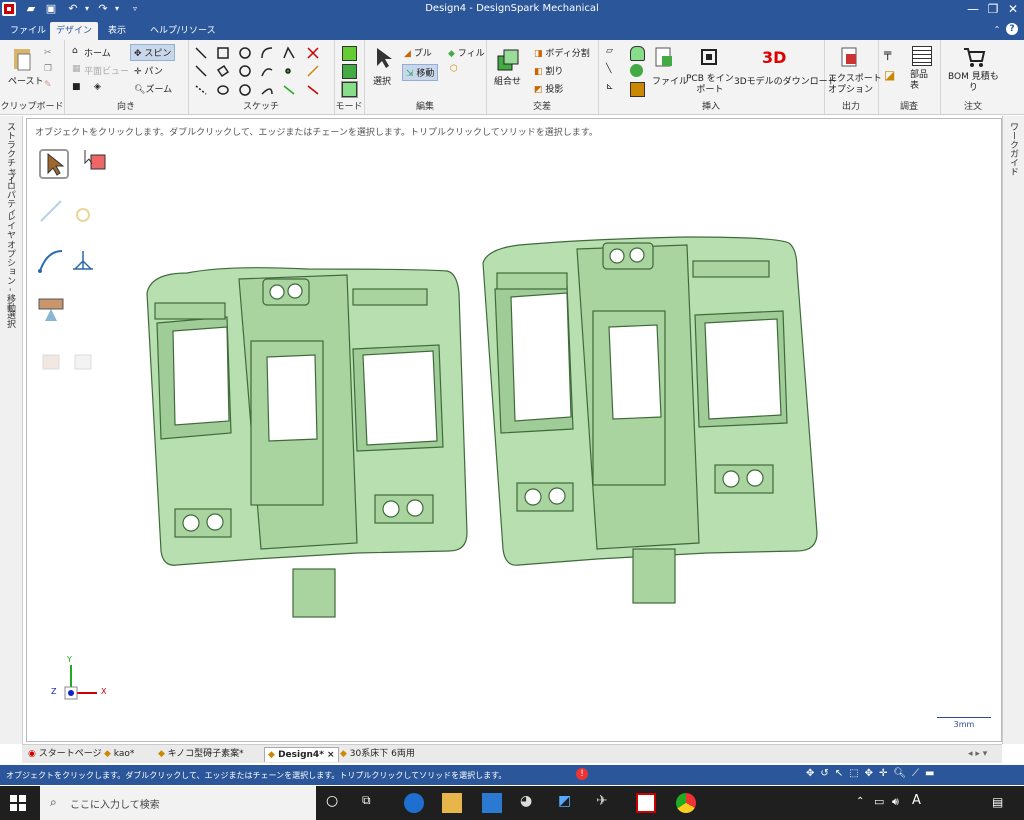 The image size is (1024, 820). I want to click on copy-icon: ❐, so click(48, 69).